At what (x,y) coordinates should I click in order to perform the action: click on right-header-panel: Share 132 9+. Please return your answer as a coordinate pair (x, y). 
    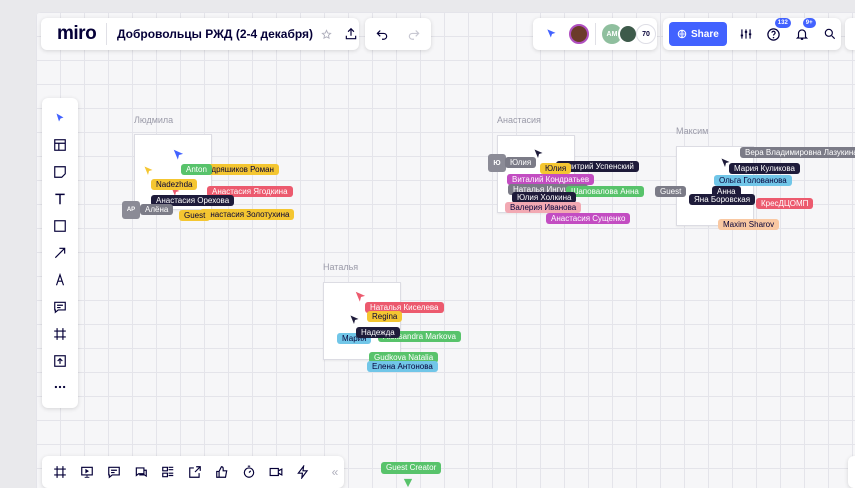
    Looking at the image, I should click on (752, 34).